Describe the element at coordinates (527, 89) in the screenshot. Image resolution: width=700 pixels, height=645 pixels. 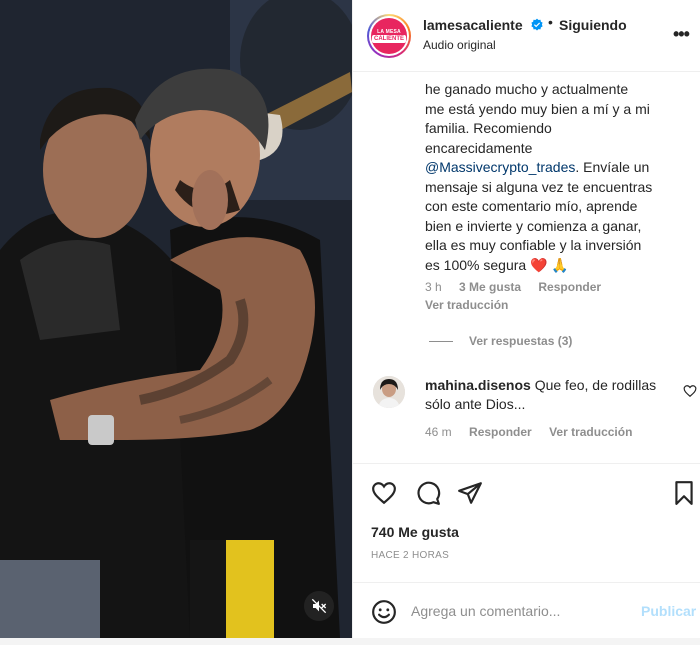
I see `comment-line: he ganado mucho y actualmente` at that location.